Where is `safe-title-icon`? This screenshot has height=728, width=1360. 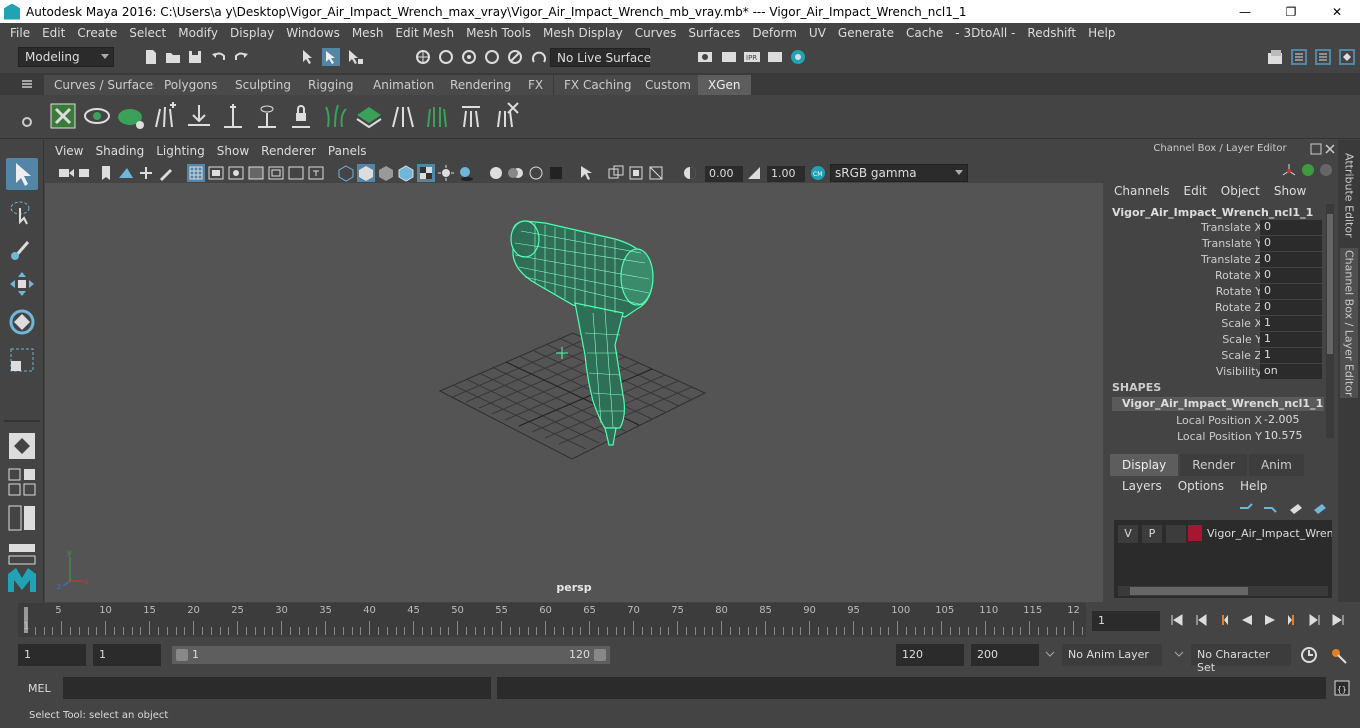
safe-title-icon is located at coordinates (316, 173).